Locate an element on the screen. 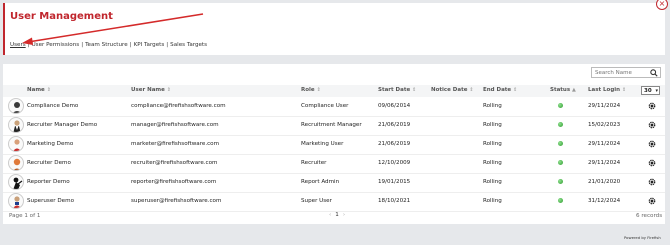  cell-last-login: 31/12/2024 is located at coordinates (604, 201).